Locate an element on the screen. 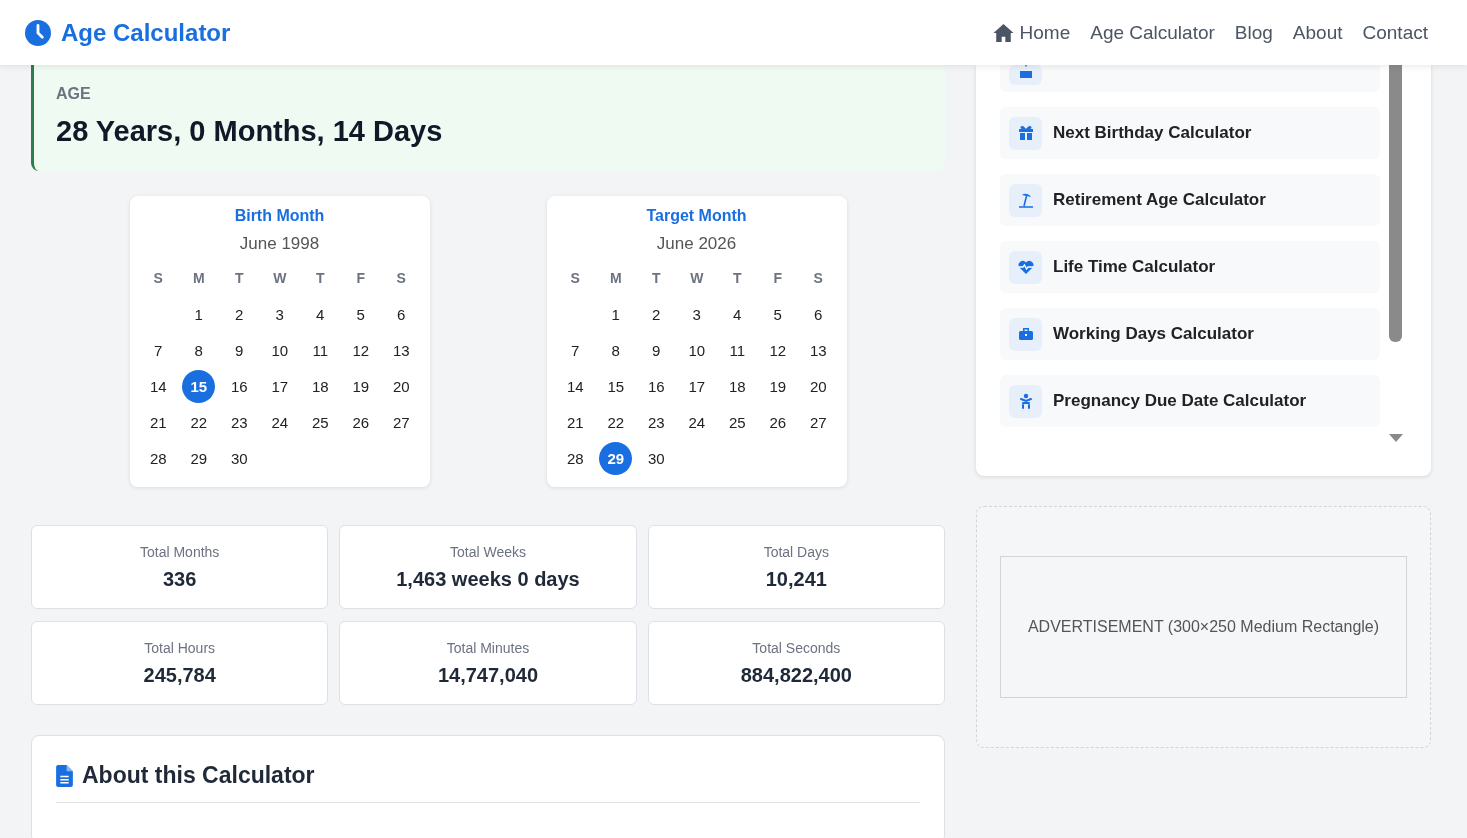 The image size is (1467, 838). weekday-label: W is located at coordinates (697, 278).